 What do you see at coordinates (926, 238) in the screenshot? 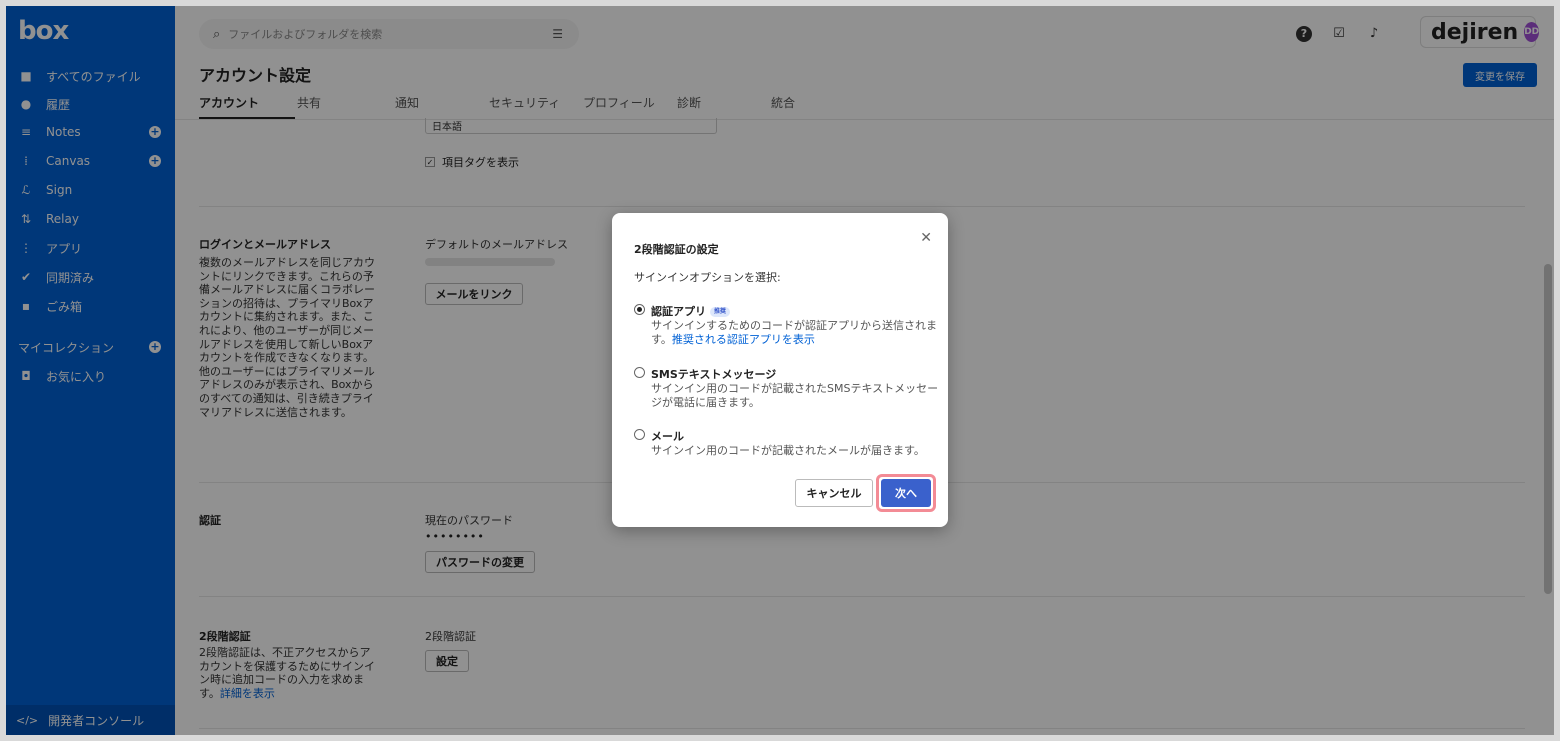
I see `close-icon: ✕` at bounding box center [926, 238].